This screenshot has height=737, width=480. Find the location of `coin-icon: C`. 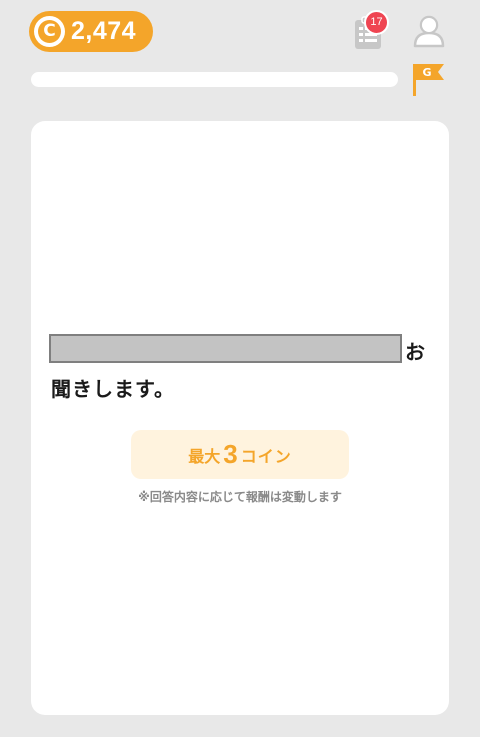

coin-icon: C is located at coordinates (49, 31).